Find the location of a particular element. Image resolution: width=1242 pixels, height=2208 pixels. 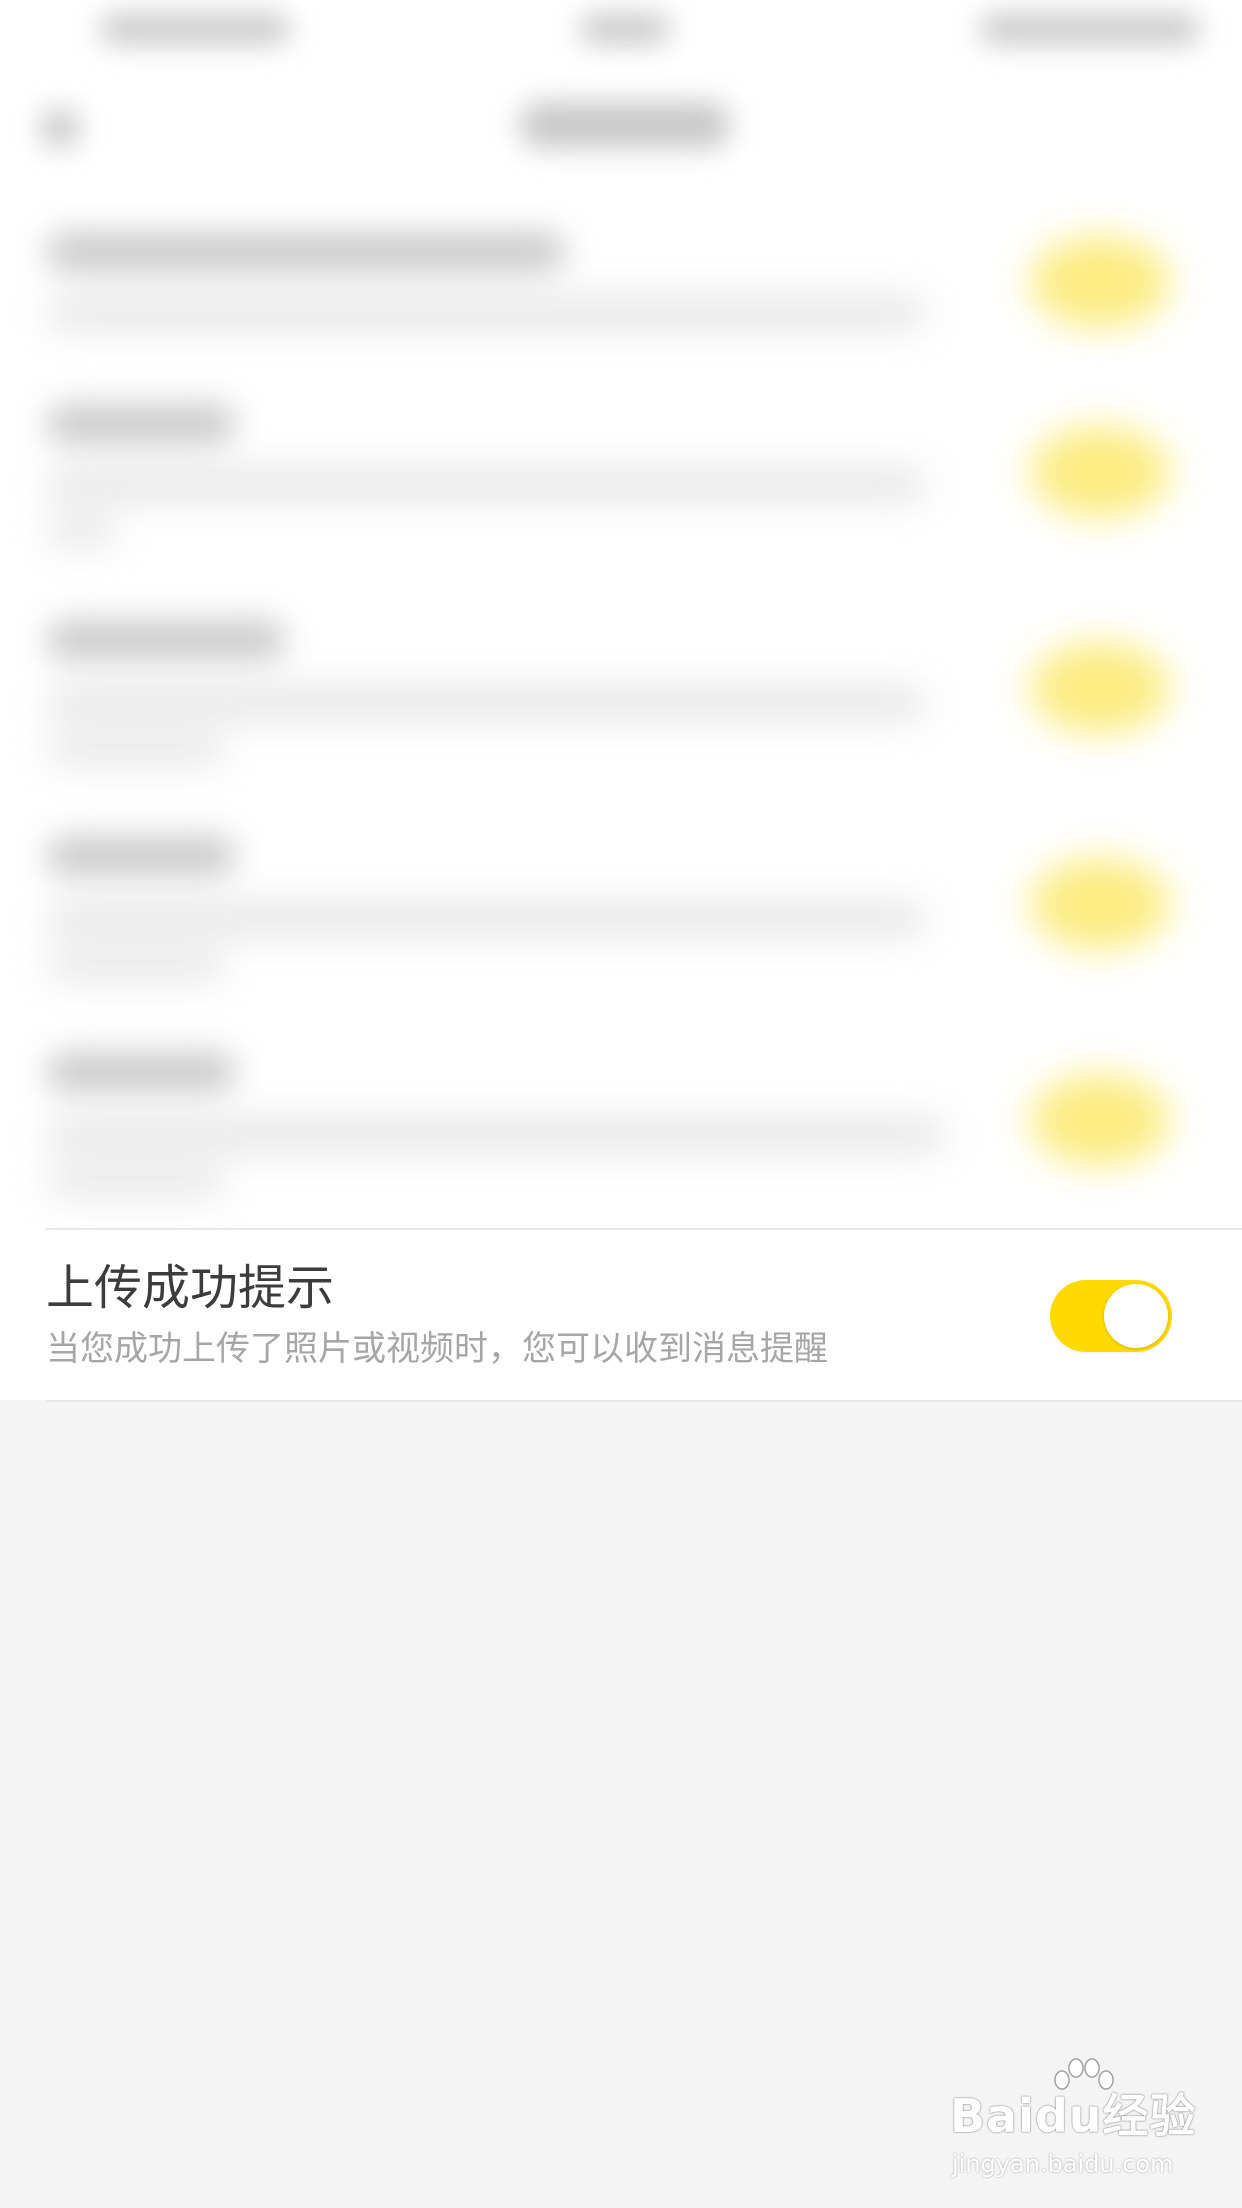

blurred-back-icon is located at coordinates (60, 128).